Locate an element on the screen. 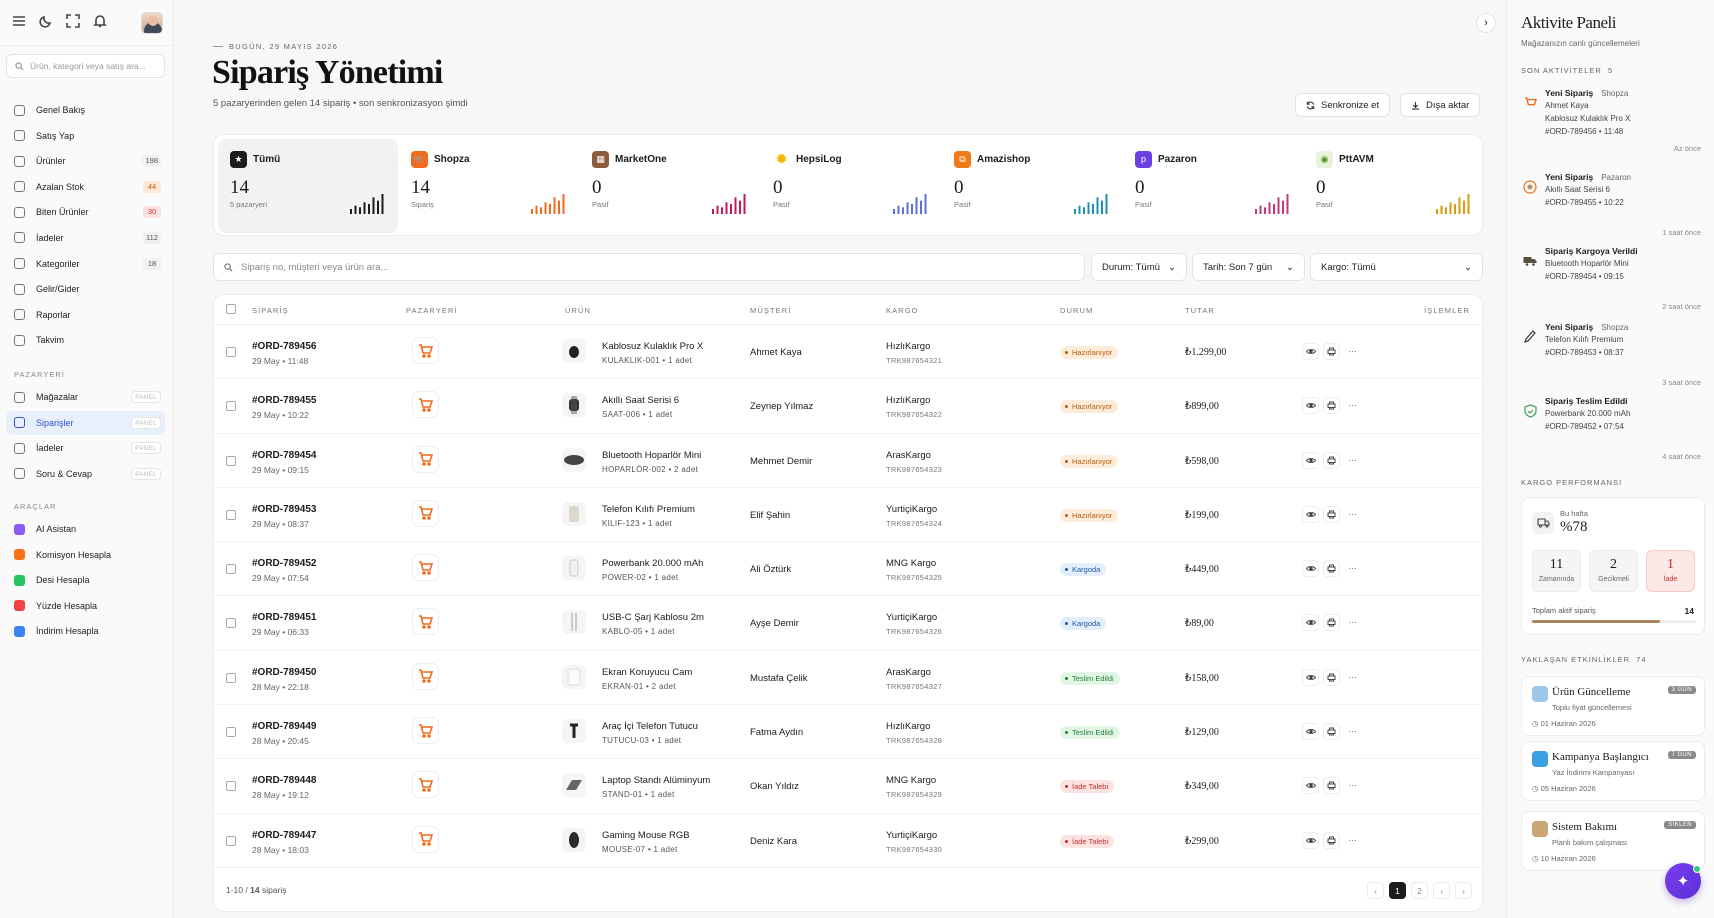  export-button: Dışa aktar is located at coordinates (1440, 105).